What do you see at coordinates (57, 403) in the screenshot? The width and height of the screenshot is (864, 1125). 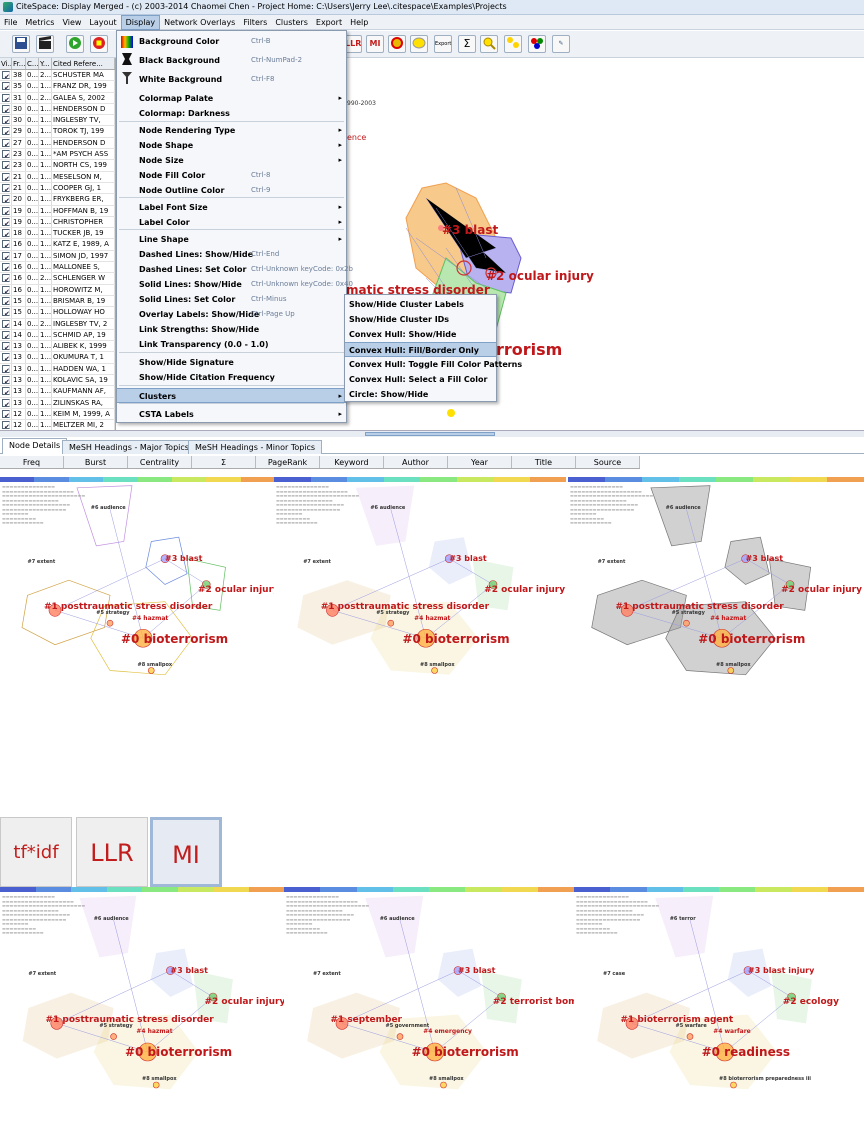 I see `table-row: ✔ 13 0... 1... ZILINSKAS RA,` at bounding box center [57, 403].